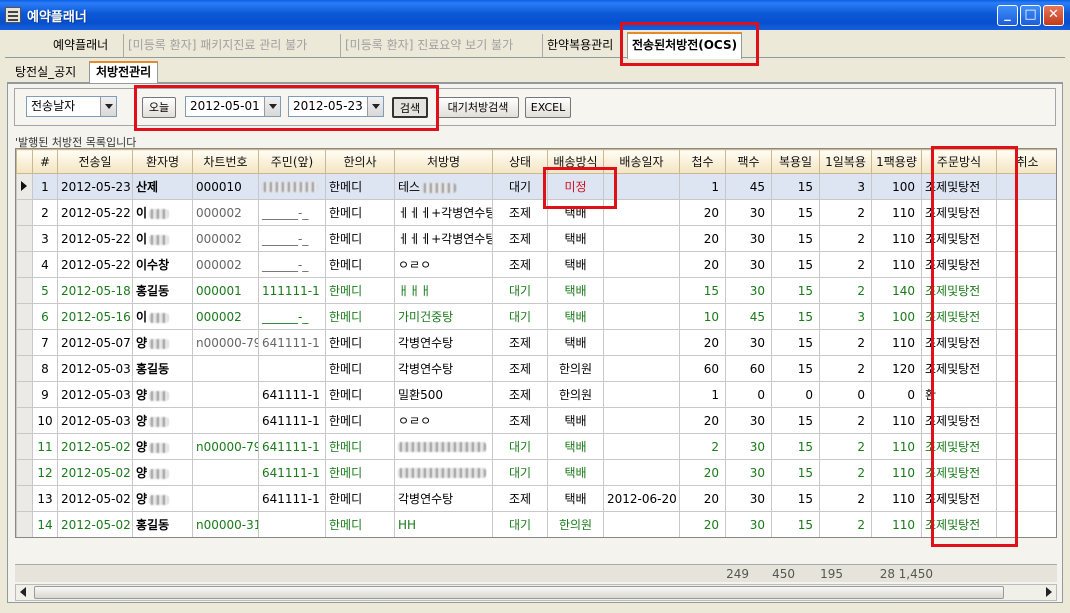 This screenshot has height=613, width=1070. I want to click on cell-status: 대기, so click(520, 186).